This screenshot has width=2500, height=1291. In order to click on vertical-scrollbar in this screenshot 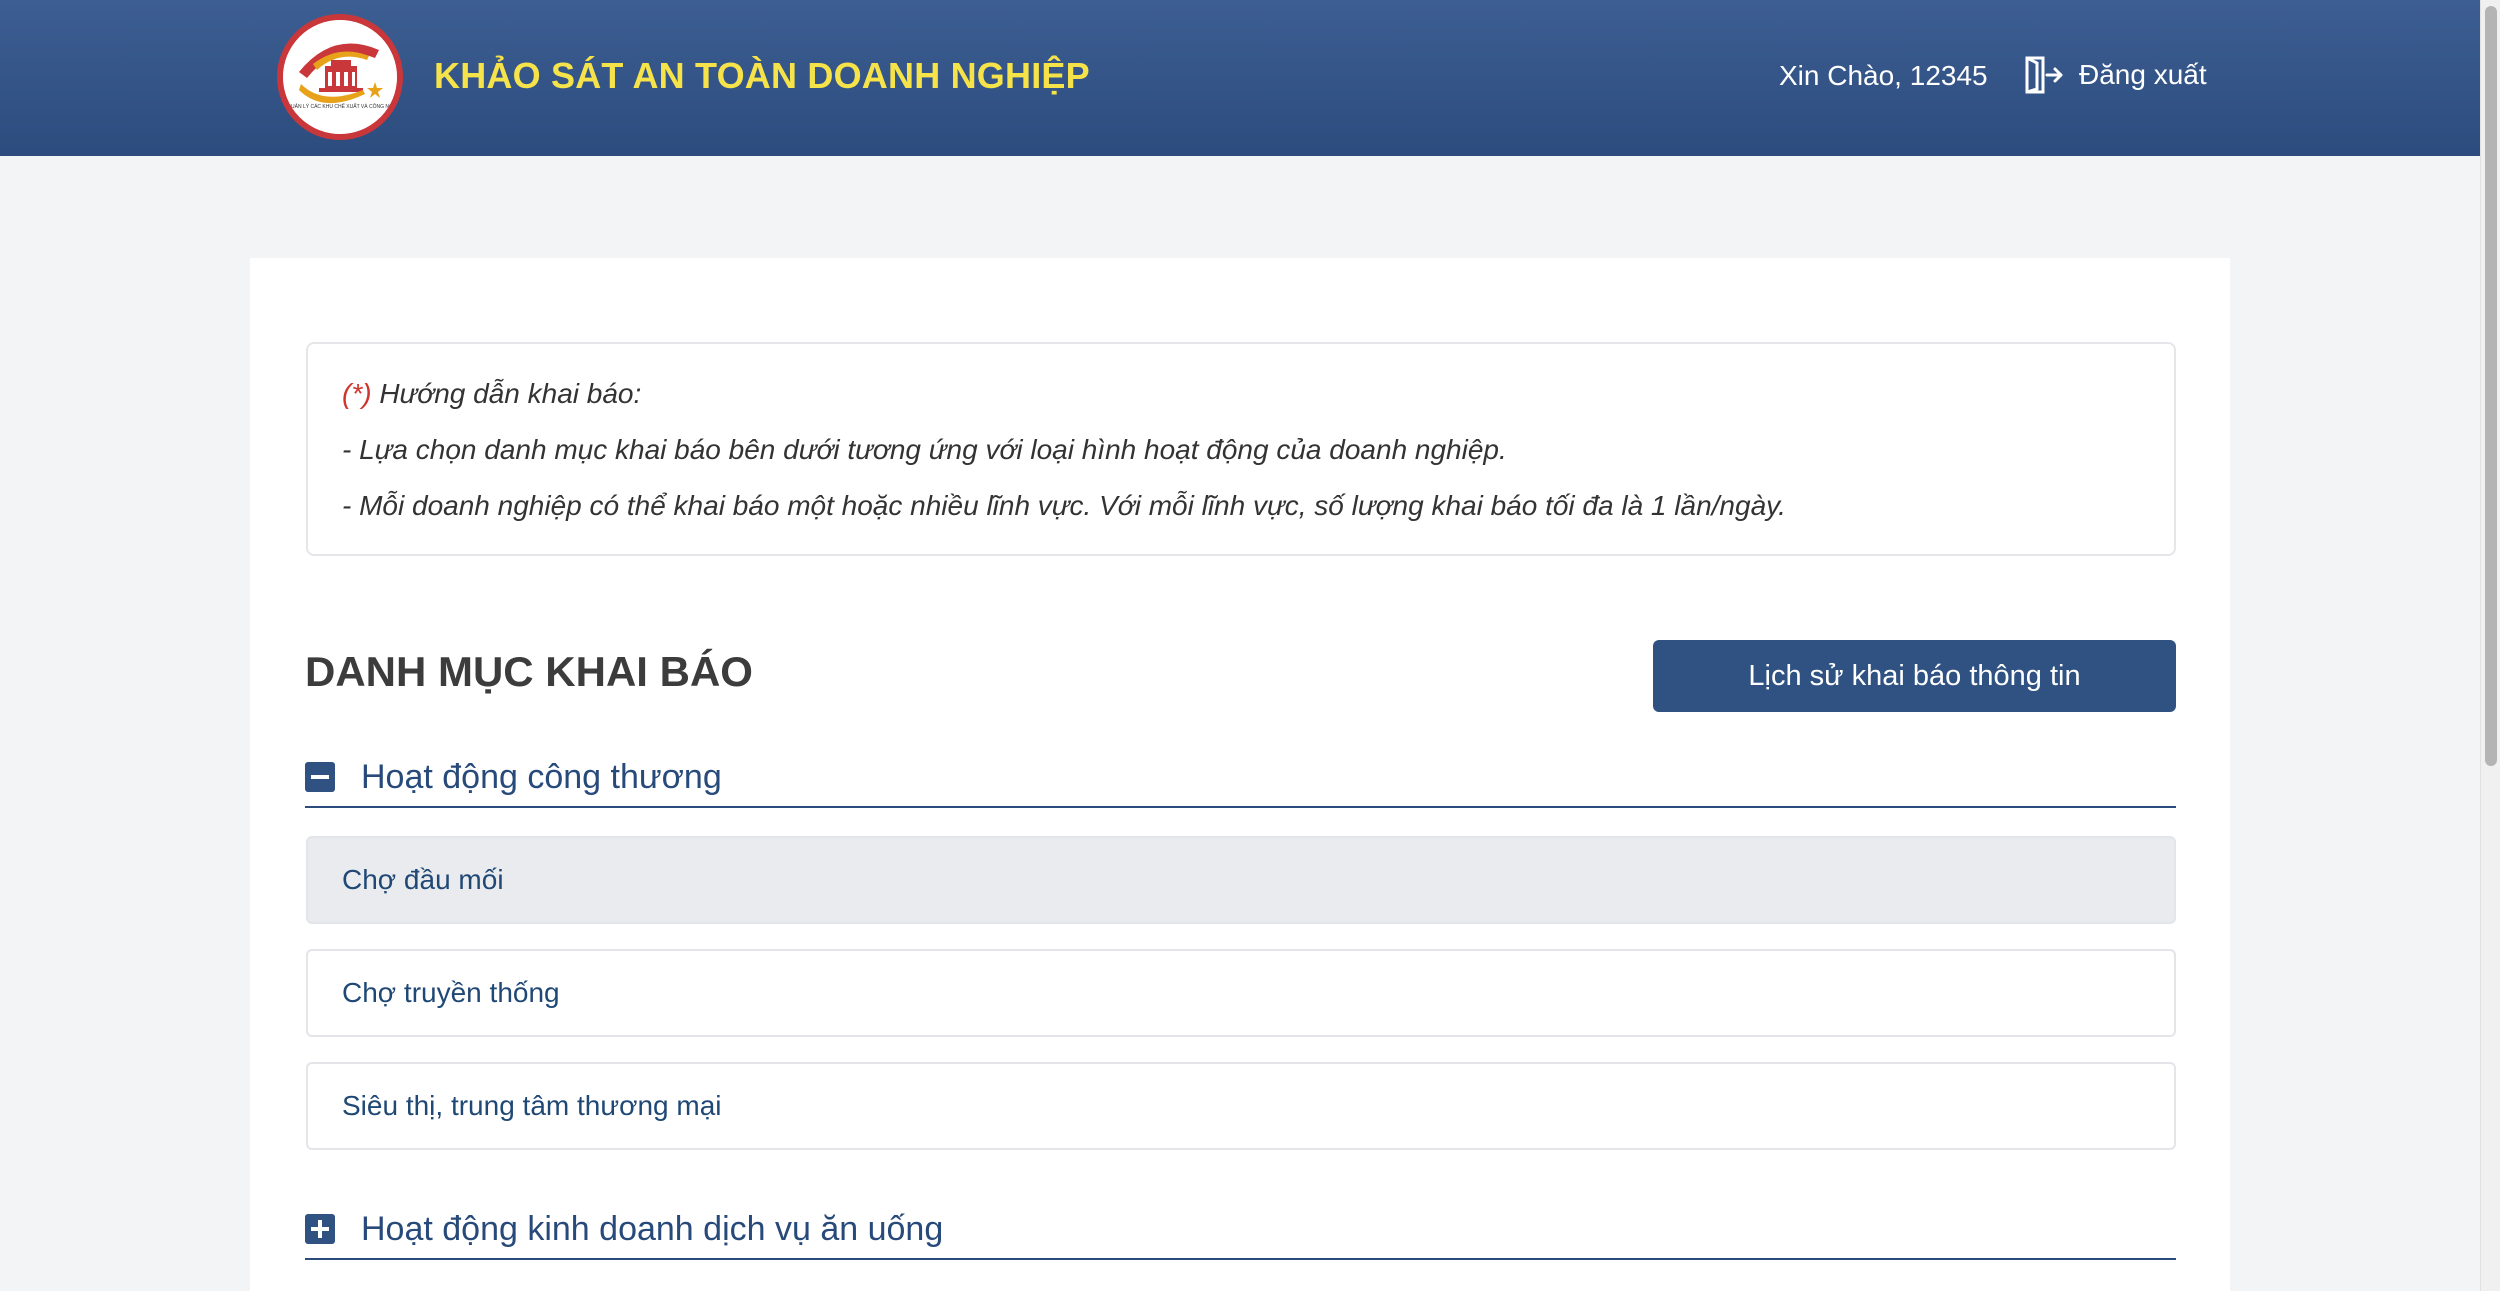, I will do `click(2490, 645)`.